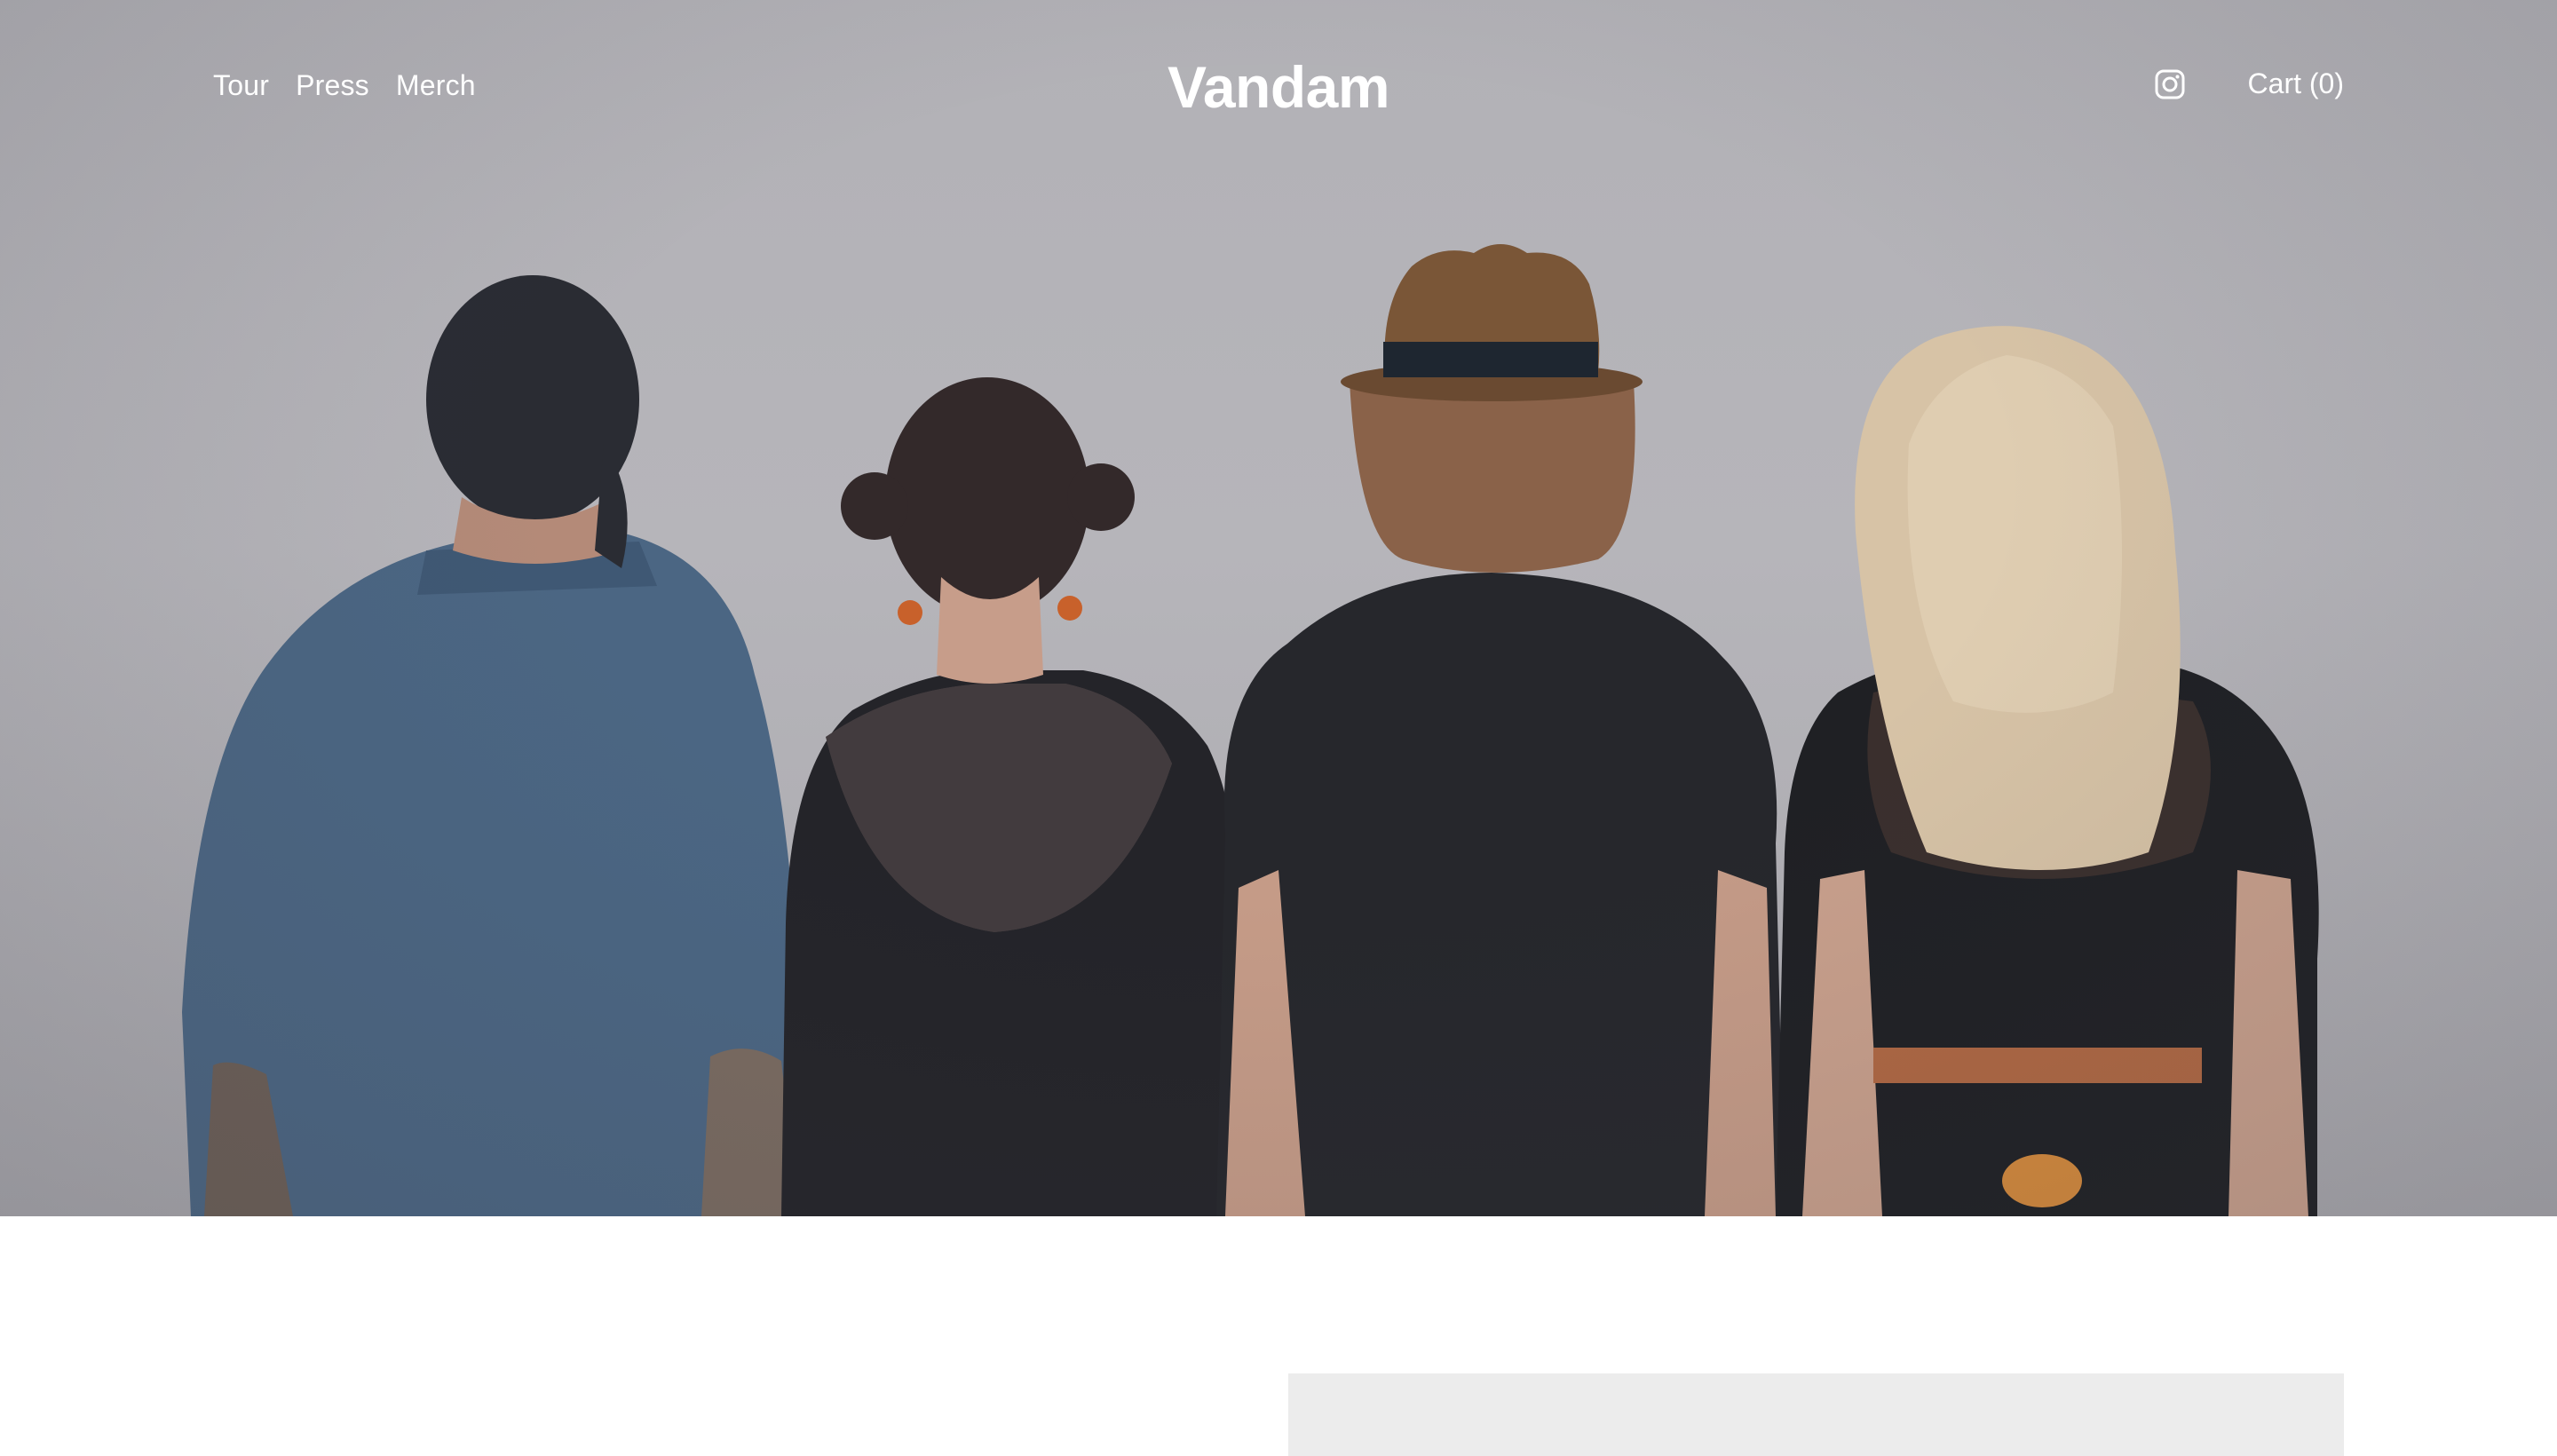 Image resolution: width=2557 pixels, height=1456 pixels. I want to click on cart-link: Cart (0), so click(2296, 83).